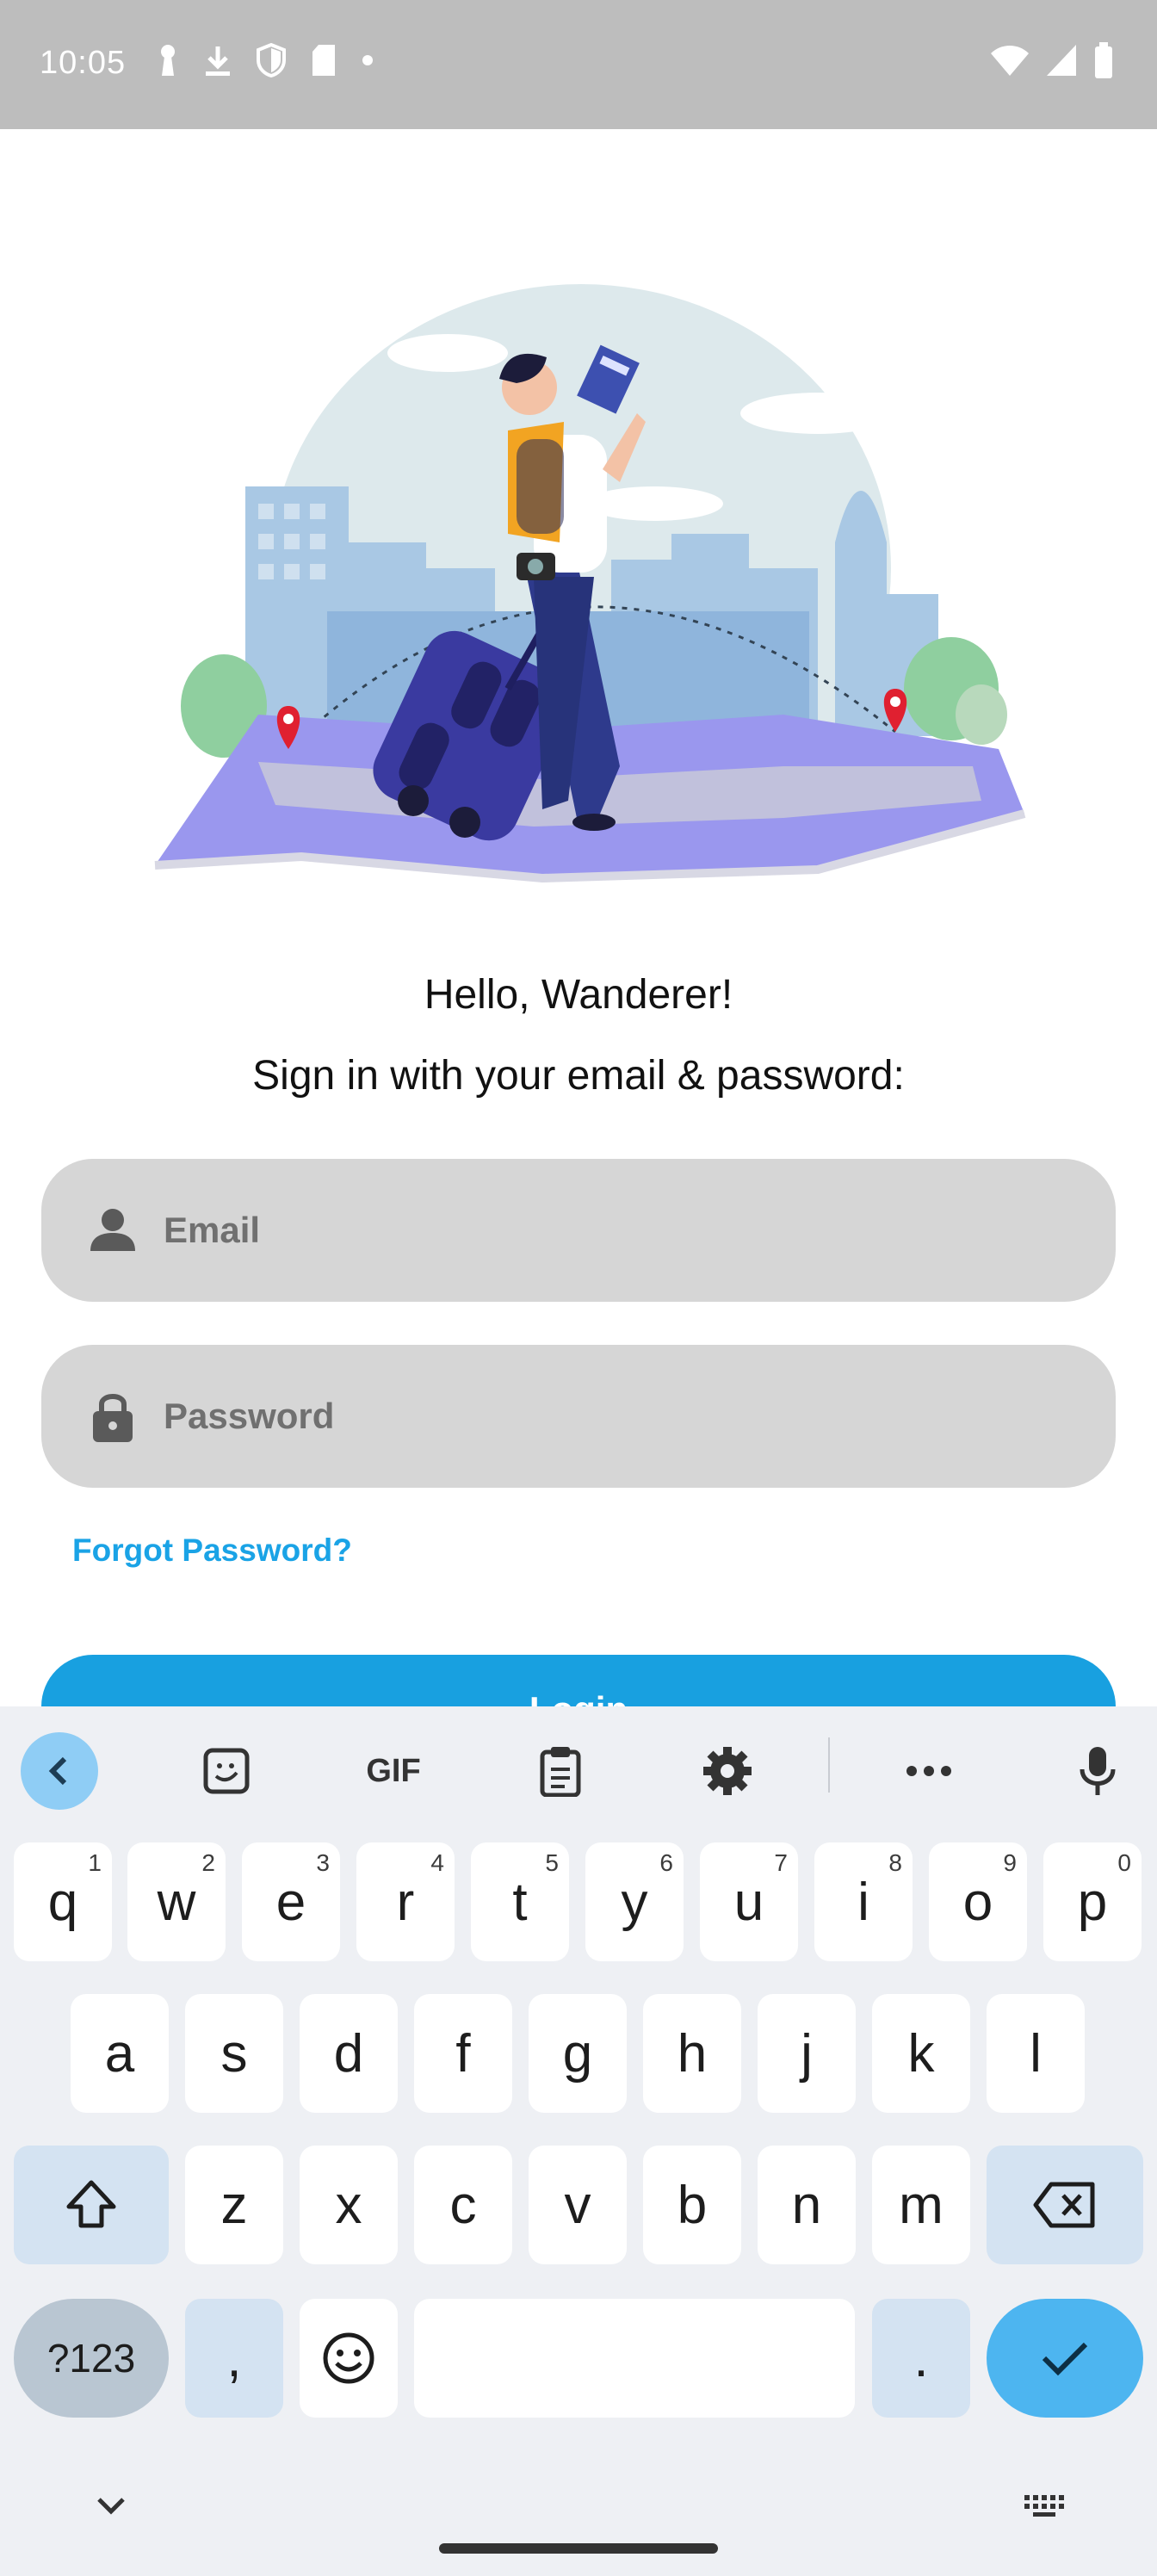 The image size is (1157, 2576). Describe the element at coordinates (234, 2359) in the screenshot. I see `comma-key: ,` at that location.